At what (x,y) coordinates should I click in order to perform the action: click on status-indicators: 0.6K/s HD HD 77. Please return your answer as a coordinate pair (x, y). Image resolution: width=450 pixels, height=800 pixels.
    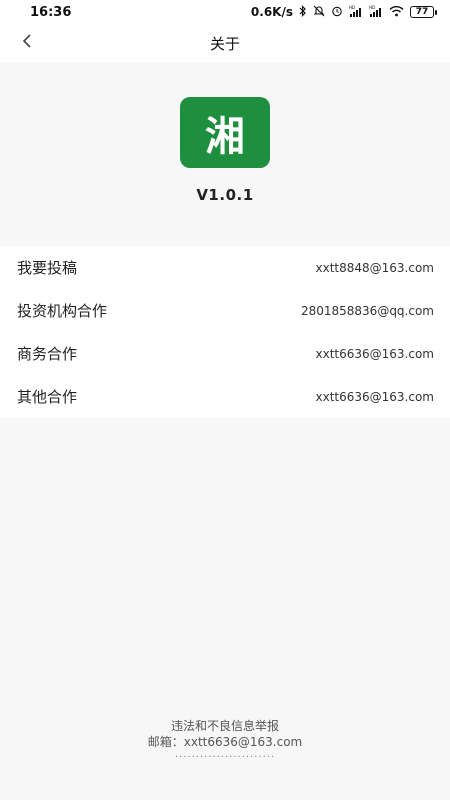
    Looking at the image, I should click on (343, 12).